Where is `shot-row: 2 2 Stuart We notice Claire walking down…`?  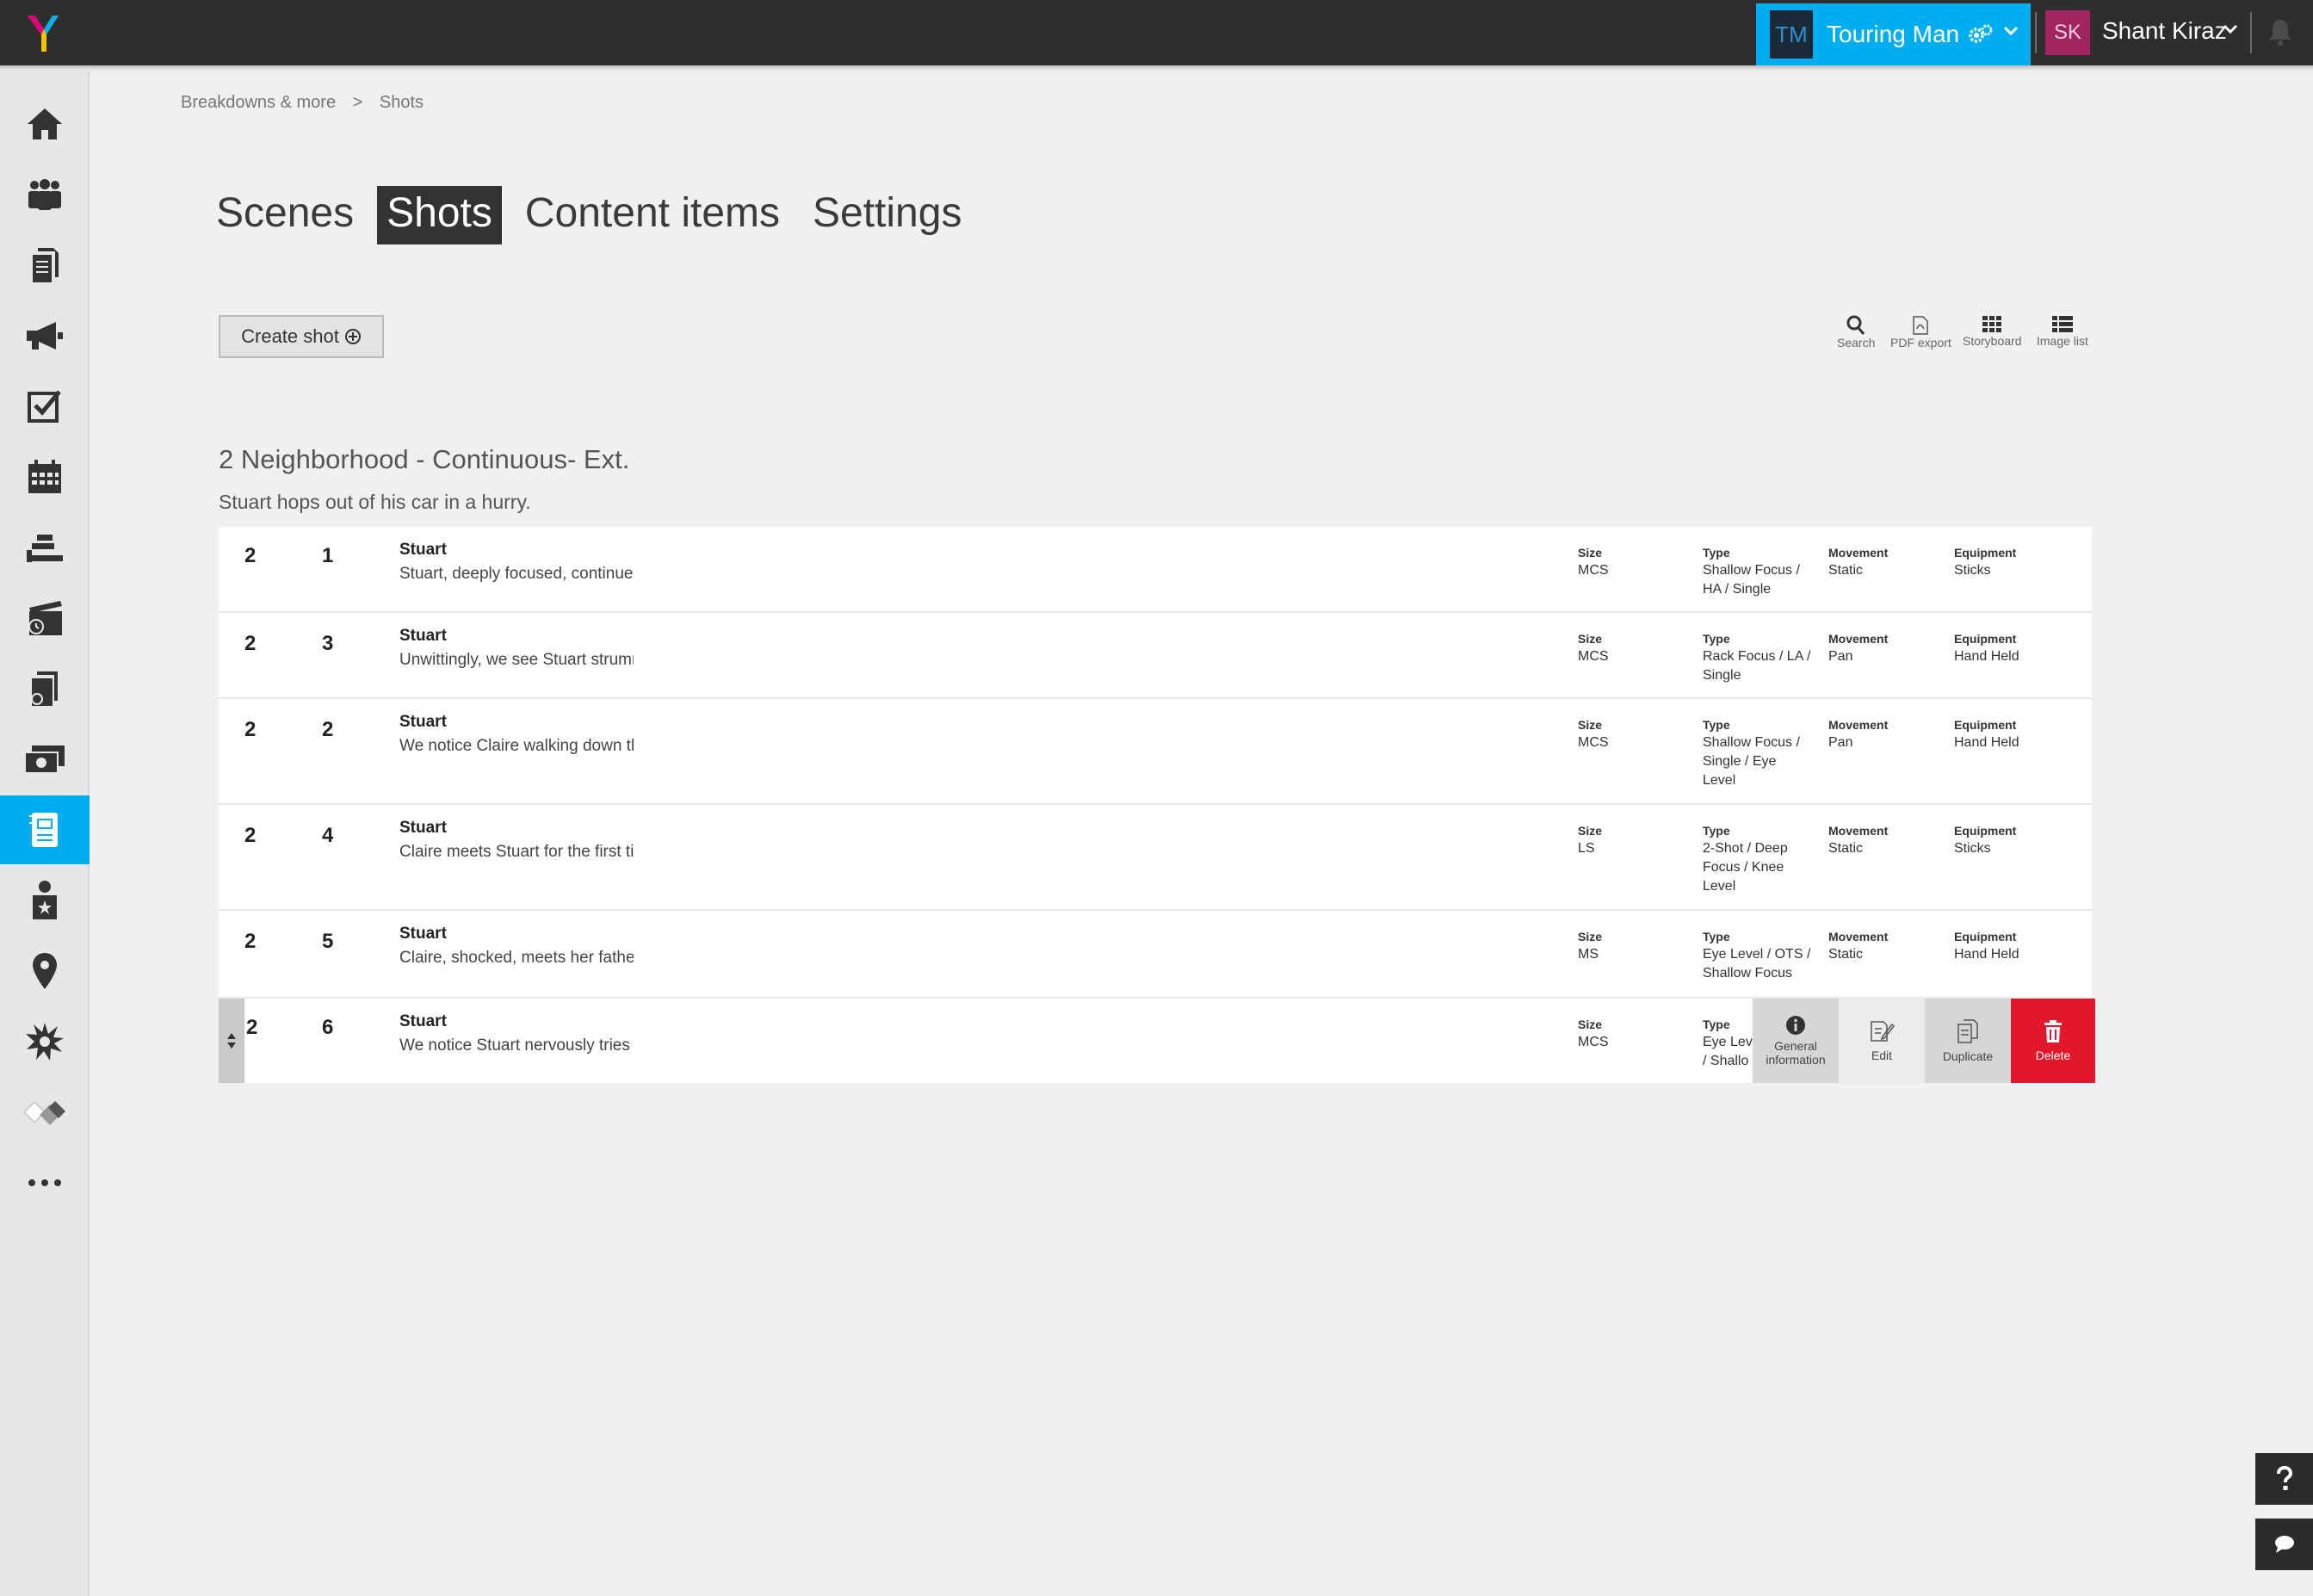 shot-row: 2 2 Stuart We notice Claire walking down… is located at coordinates (1156, 752).